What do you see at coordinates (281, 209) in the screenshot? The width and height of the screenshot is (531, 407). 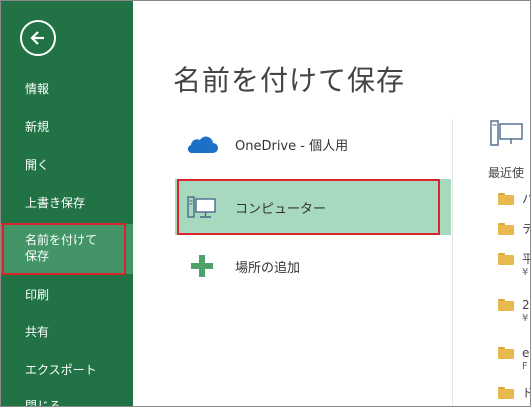 I see `place-label: コンピューター` at bounding box center [281, 209].